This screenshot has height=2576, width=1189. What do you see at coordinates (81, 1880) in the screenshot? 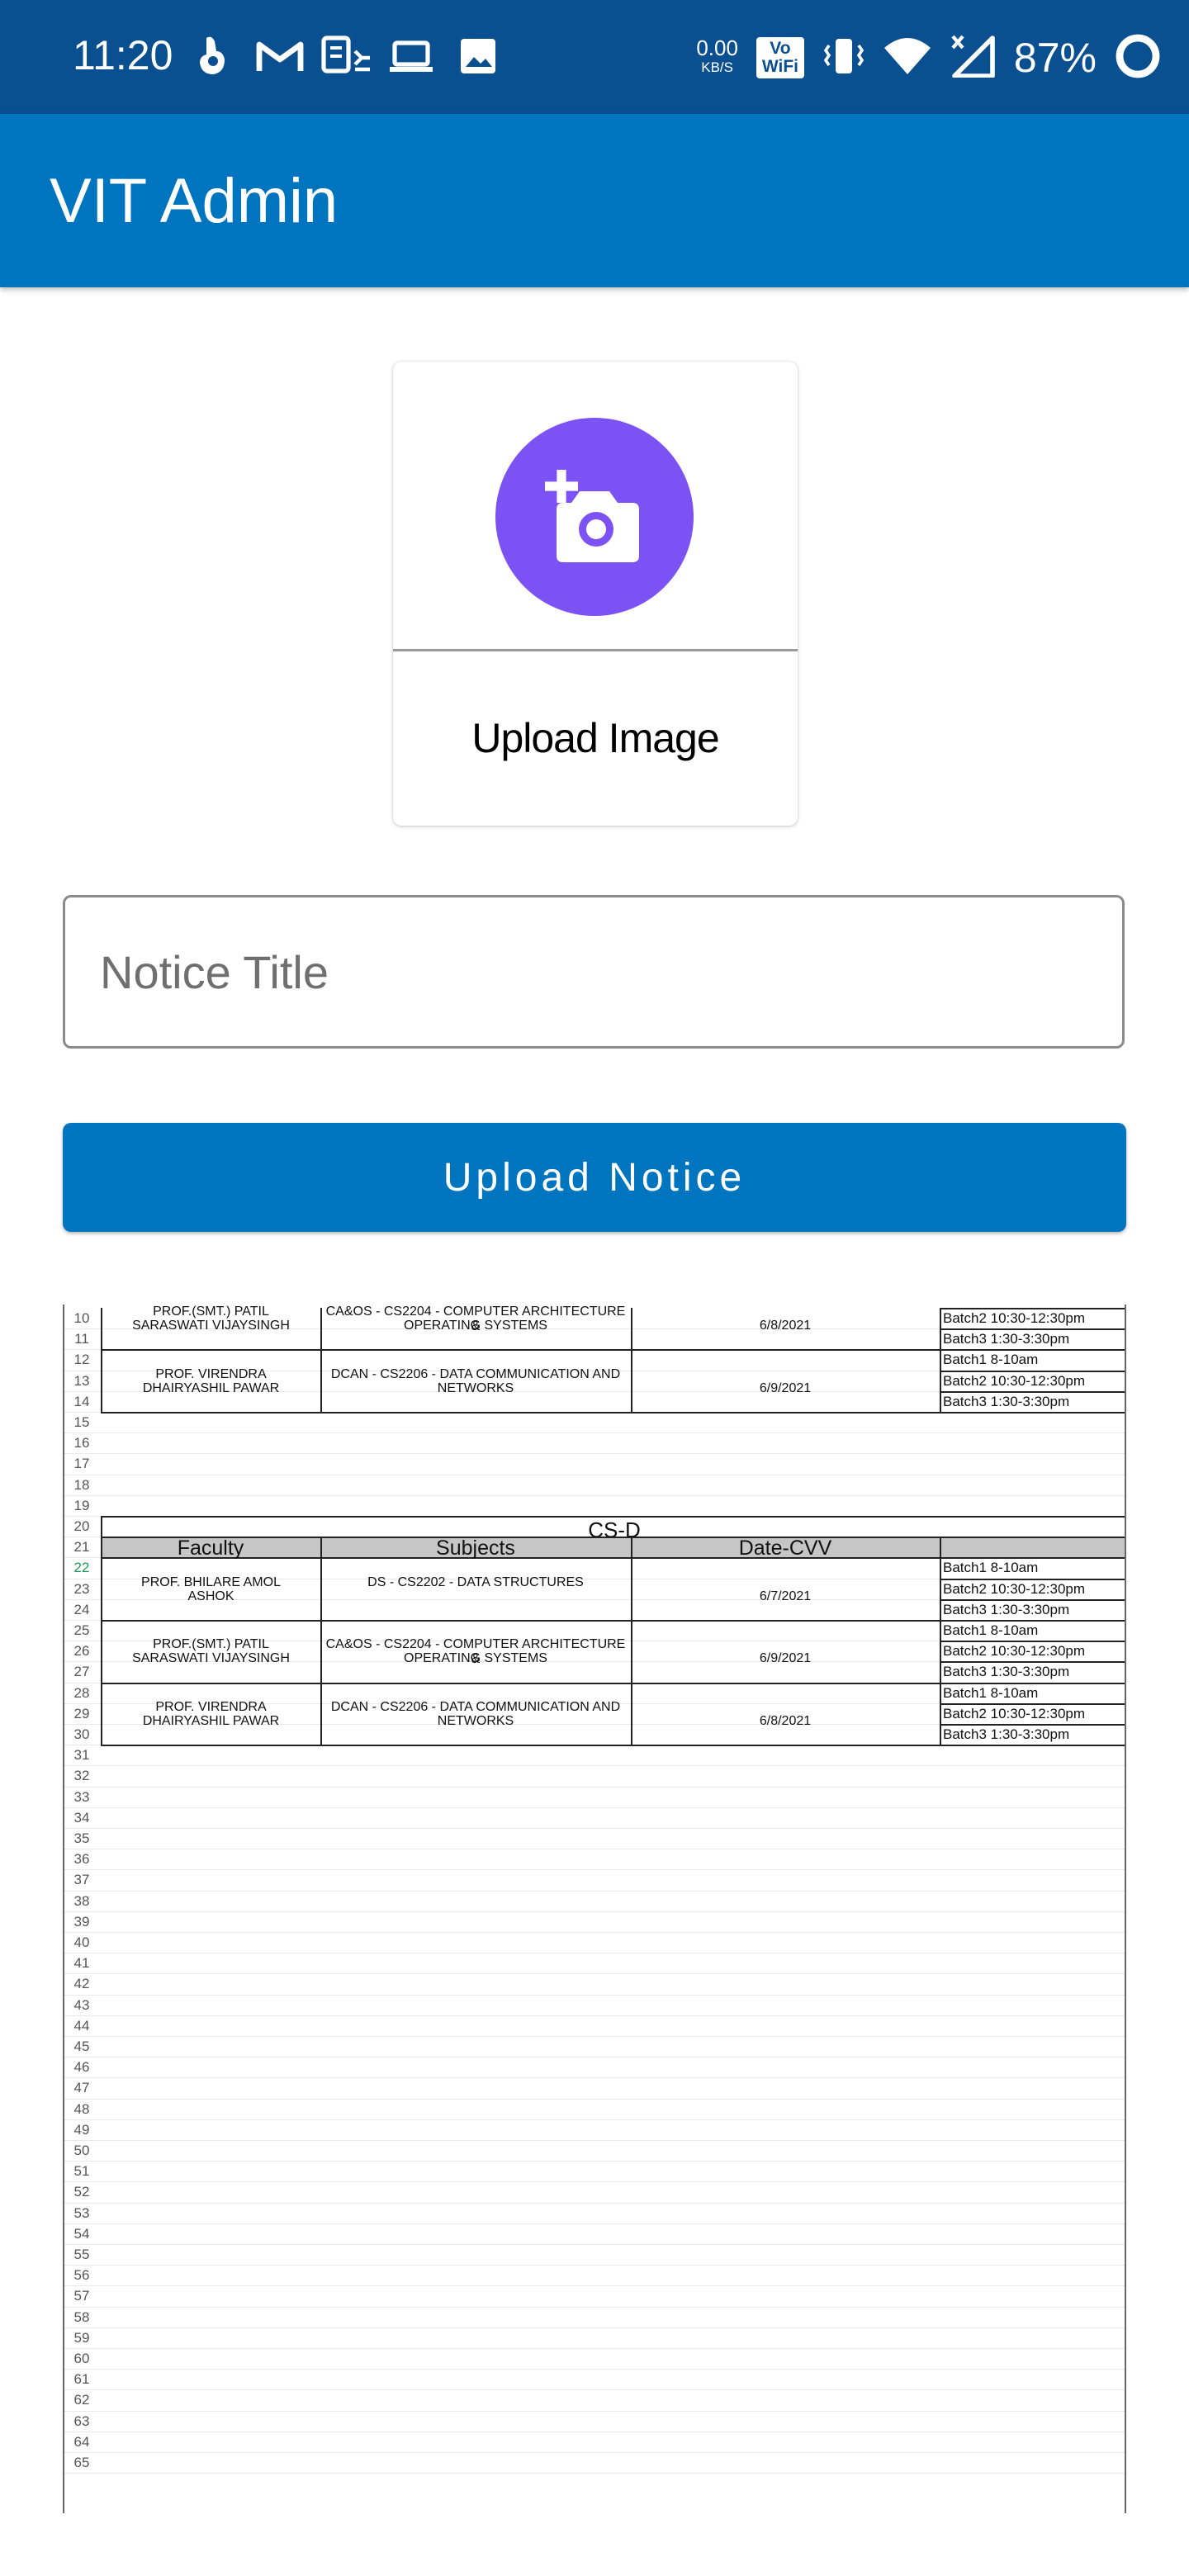
I see `row-number: 37` at bounding box center [81, 1880].